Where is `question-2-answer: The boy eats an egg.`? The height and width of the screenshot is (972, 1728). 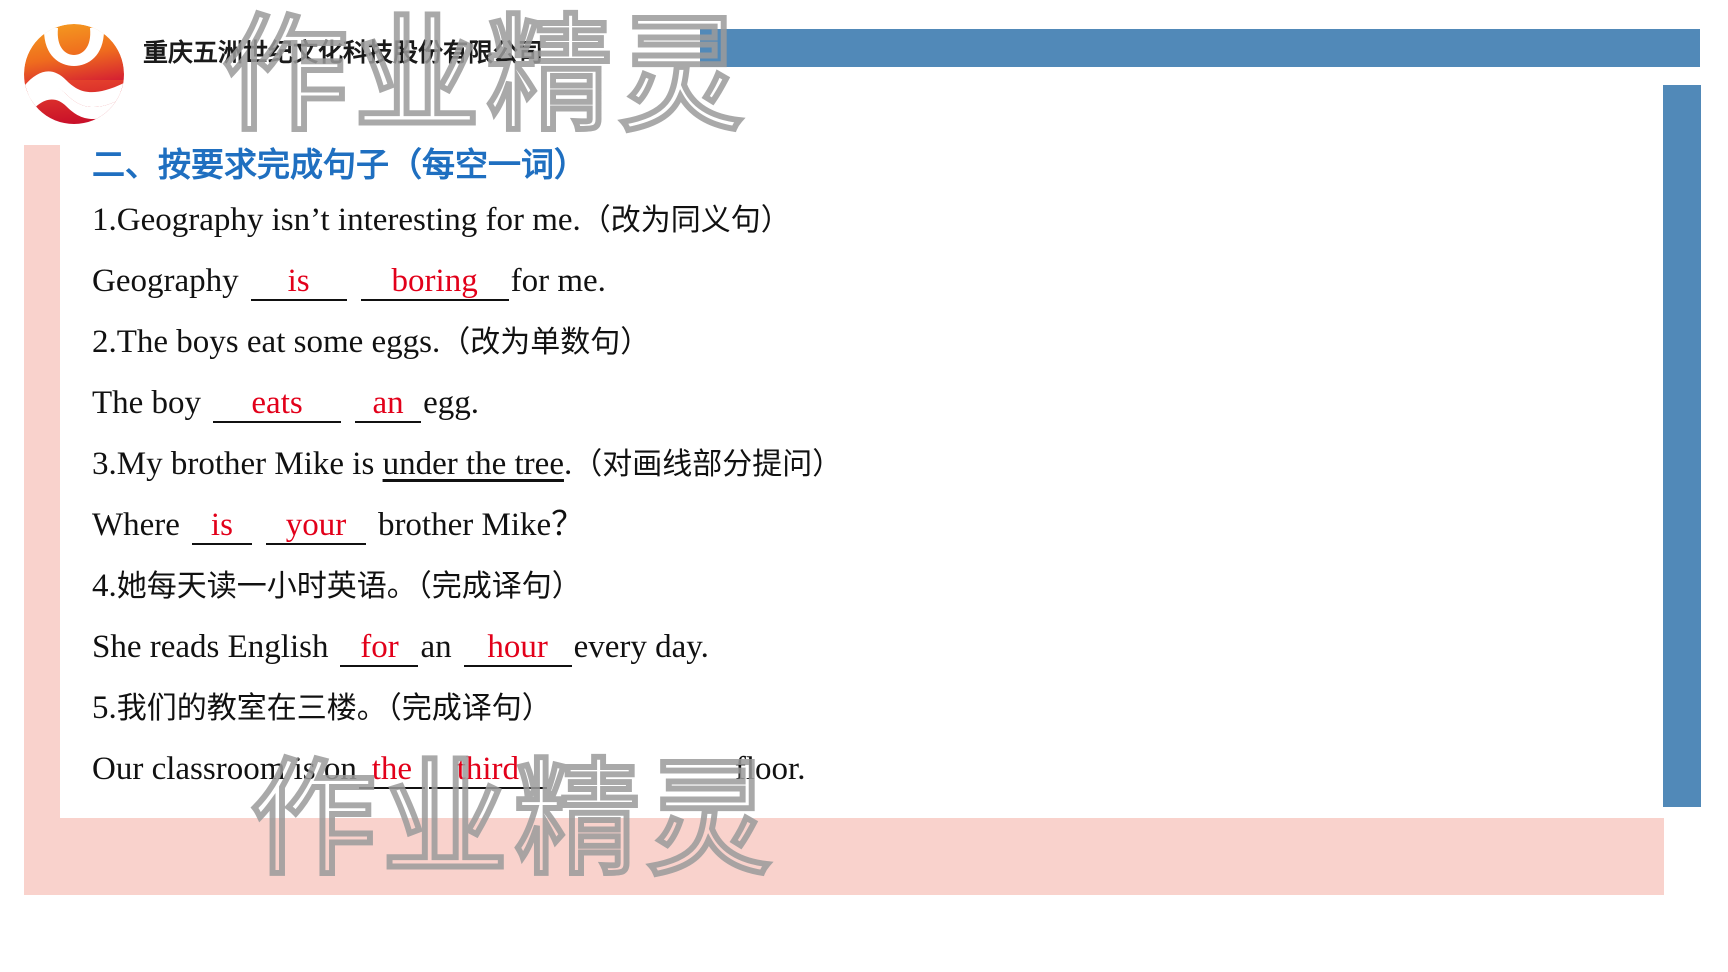 question-2-answer: The boy eats an egg. is located at coordinates (862, 403).